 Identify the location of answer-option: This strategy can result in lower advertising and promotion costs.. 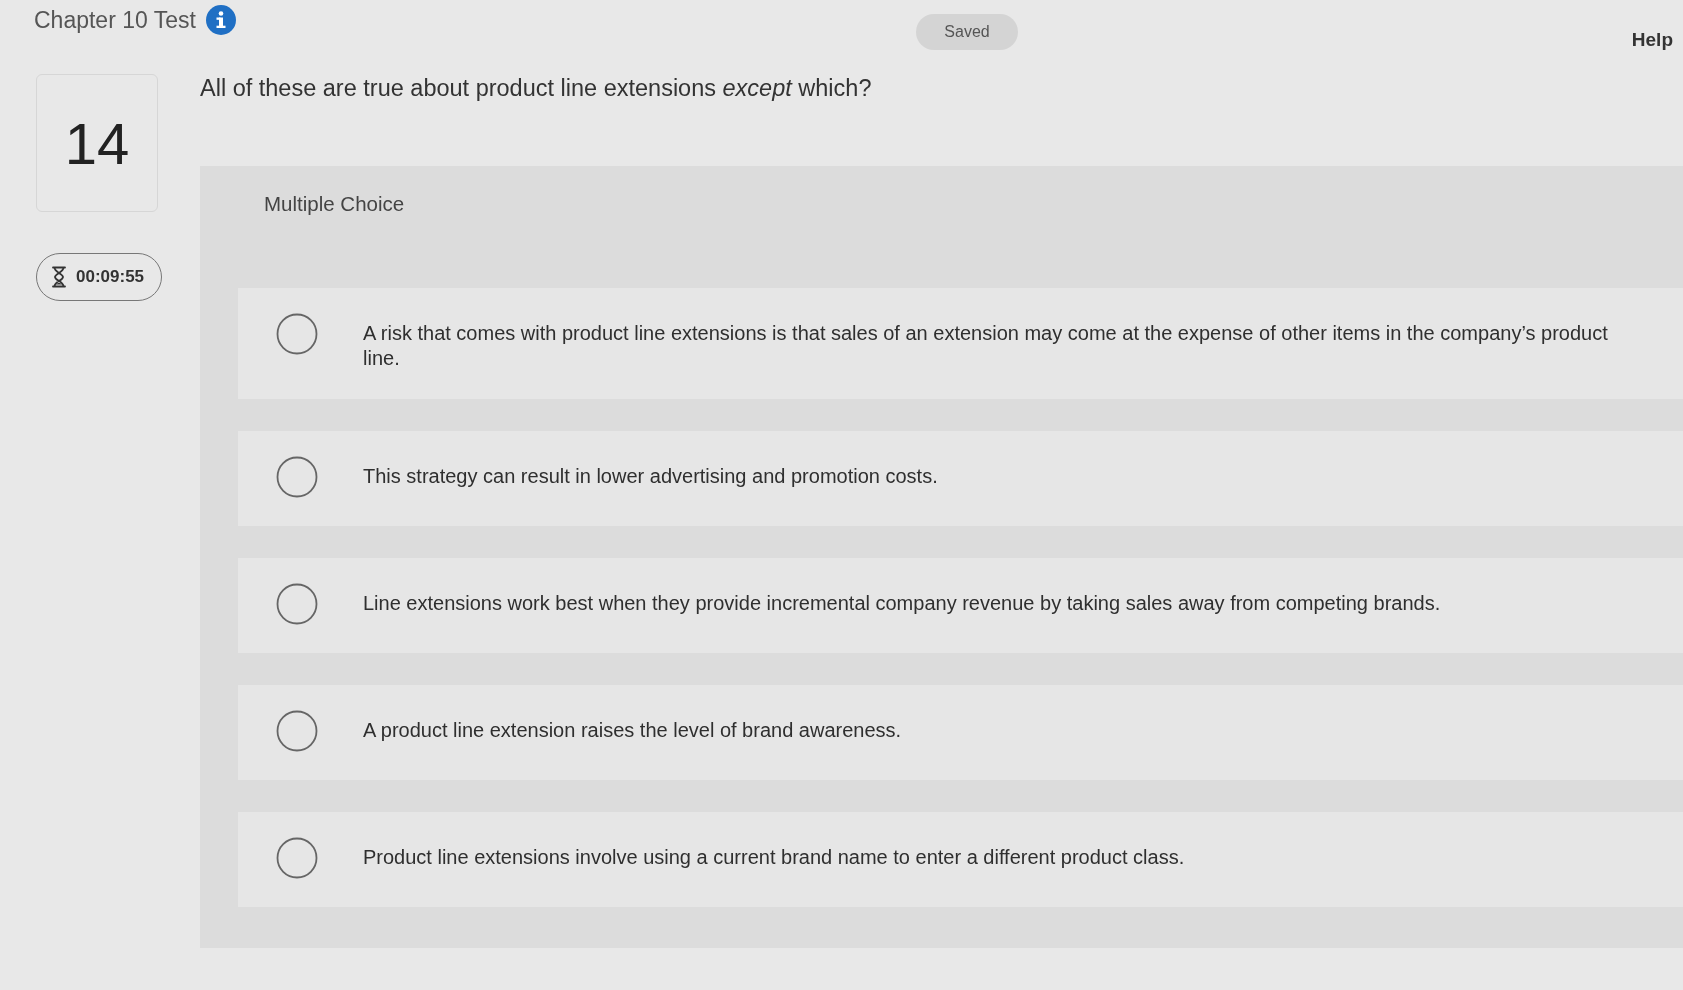
(960, 478).